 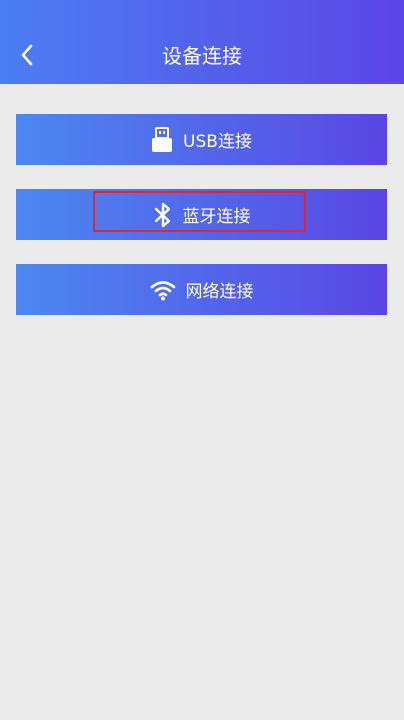 I want to click on usb-icon, so click(x=162, y=139).